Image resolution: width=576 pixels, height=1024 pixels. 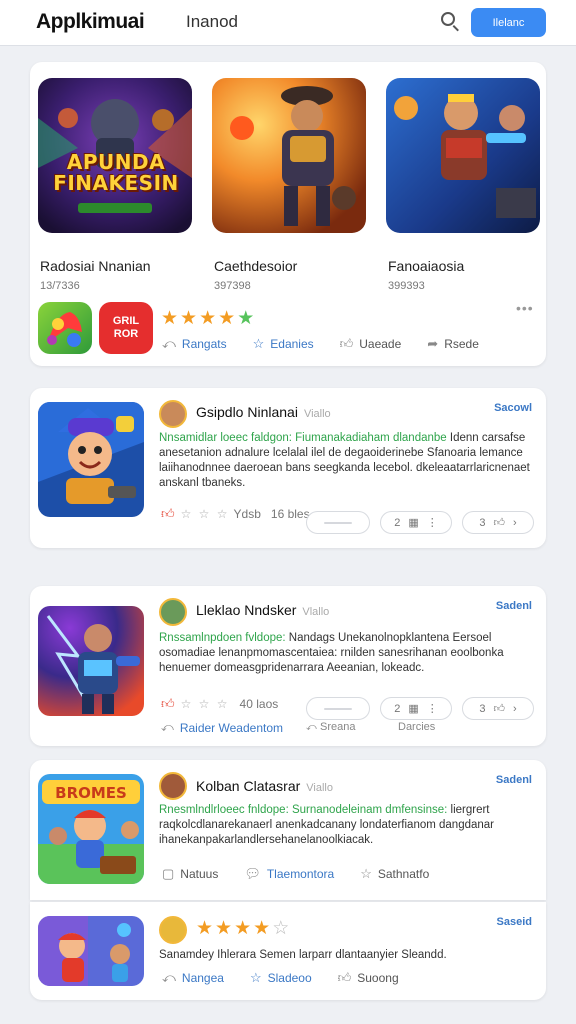 I want to click on rating-stars: ★ ★ ★ ★ ☆, so click(x=242, y=929).